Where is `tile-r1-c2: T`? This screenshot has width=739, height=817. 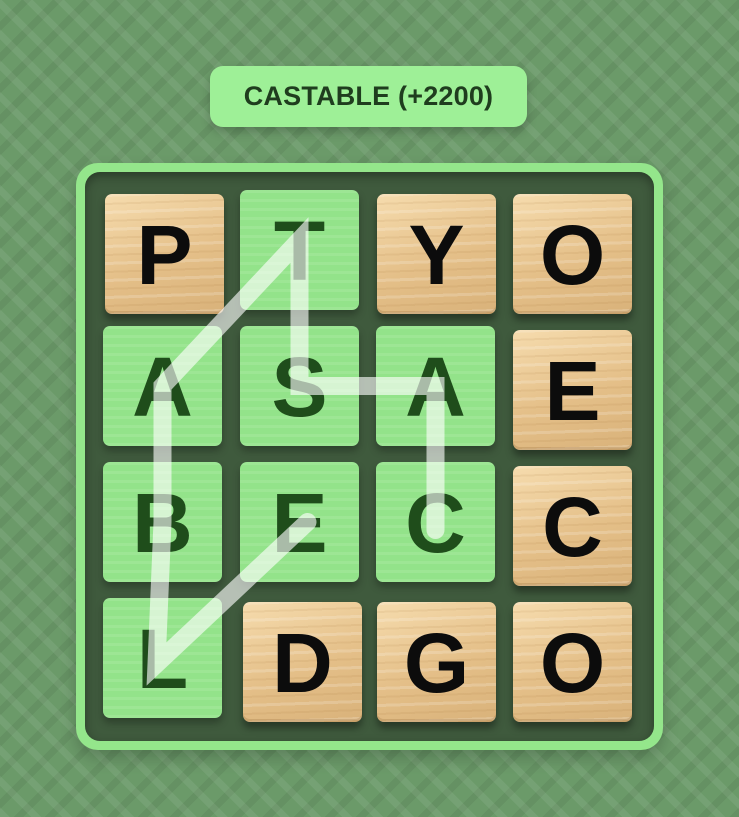 tile-r1-c2: T is located at coordinates (299, 250).